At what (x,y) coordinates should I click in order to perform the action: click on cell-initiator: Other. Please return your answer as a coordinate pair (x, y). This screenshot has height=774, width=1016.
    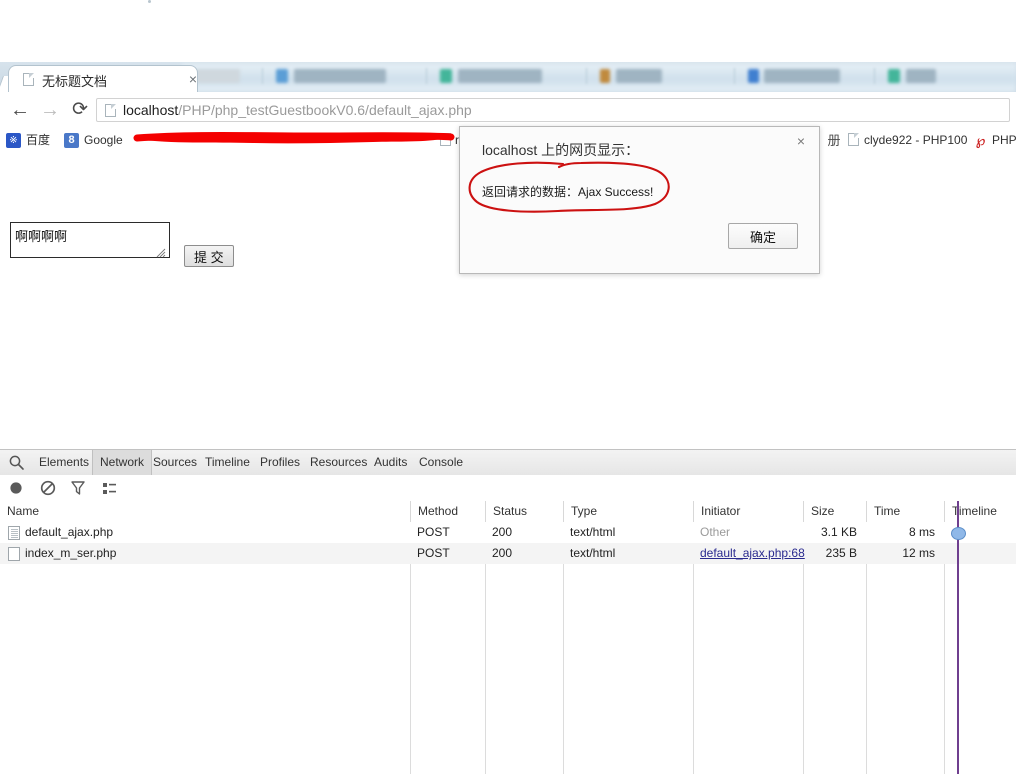
    Looking at the image, I should click on (715, 532).